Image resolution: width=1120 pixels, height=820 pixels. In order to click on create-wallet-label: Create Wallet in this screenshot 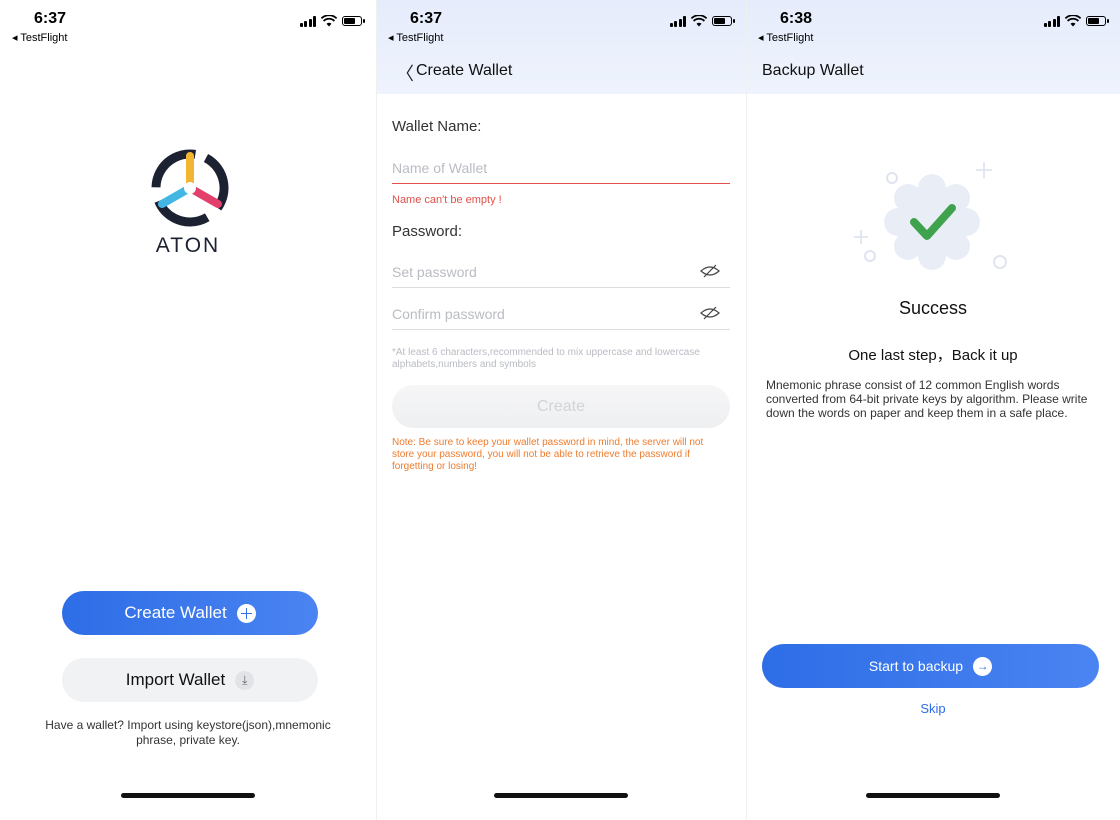, I will do `click(175, 612)`.